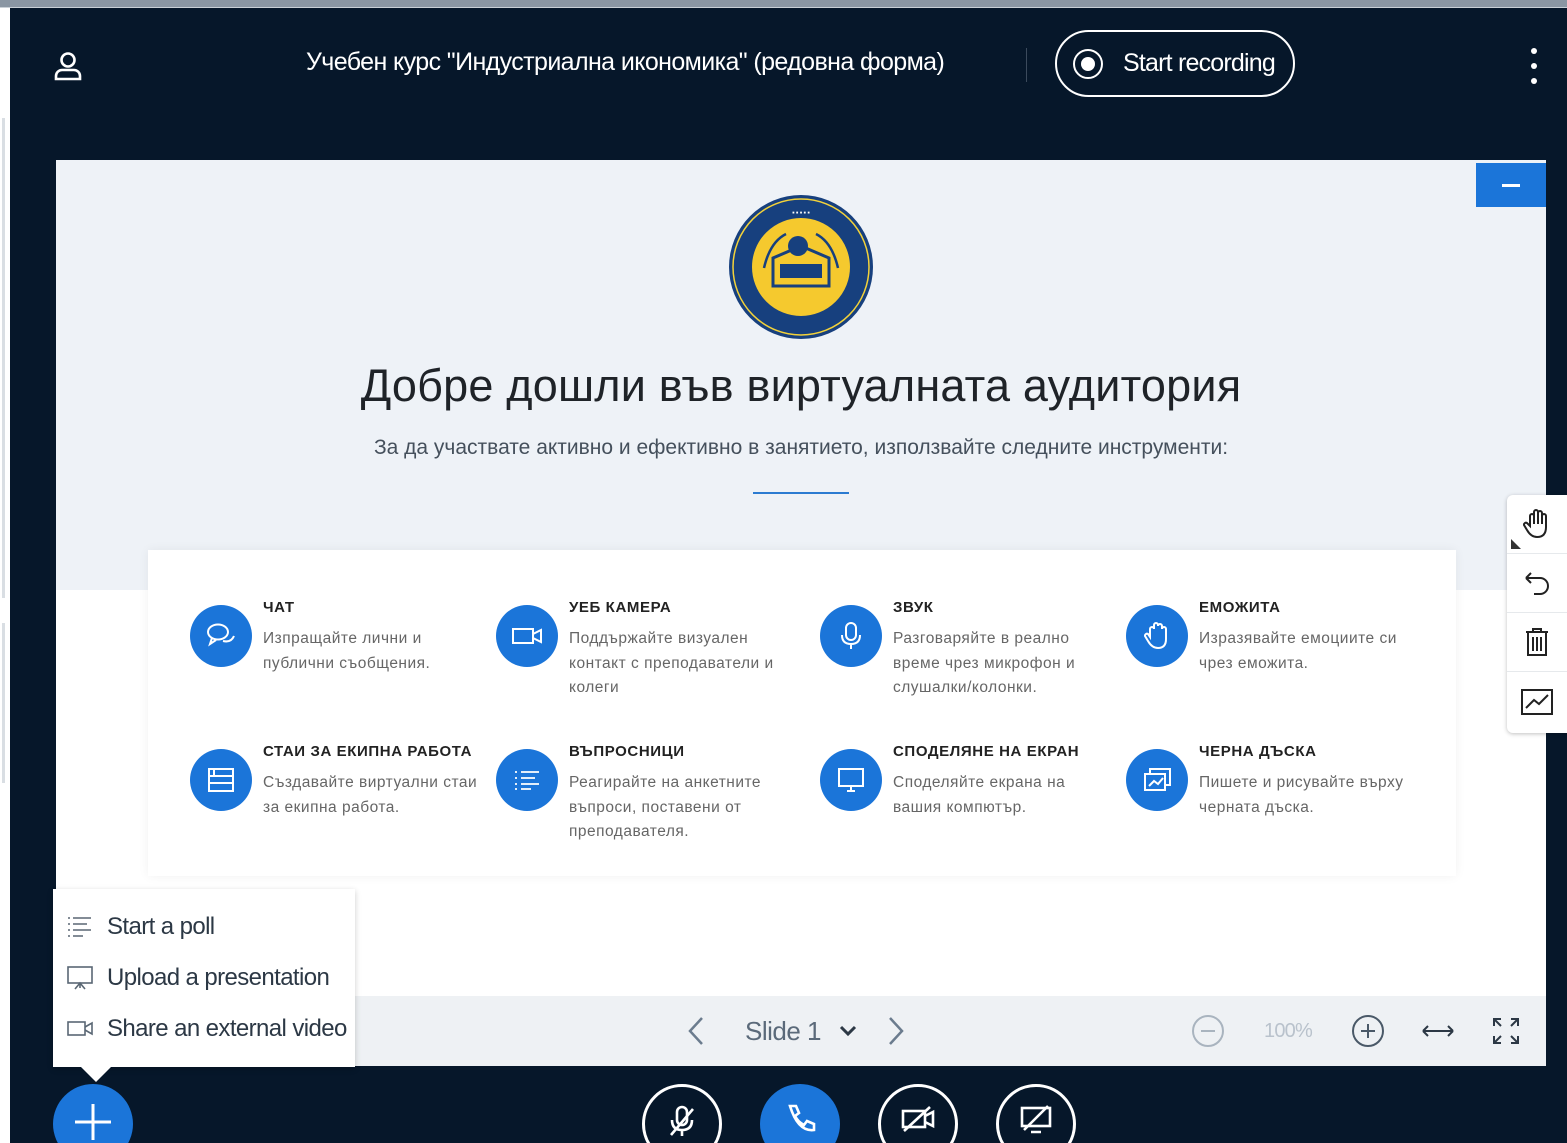 This screenshot has height=1143, width=1567. What do you see at coordinates (221, 780) in the screenshot?
I see `breakout-rooms-icon` at bounding box center [221, 780].